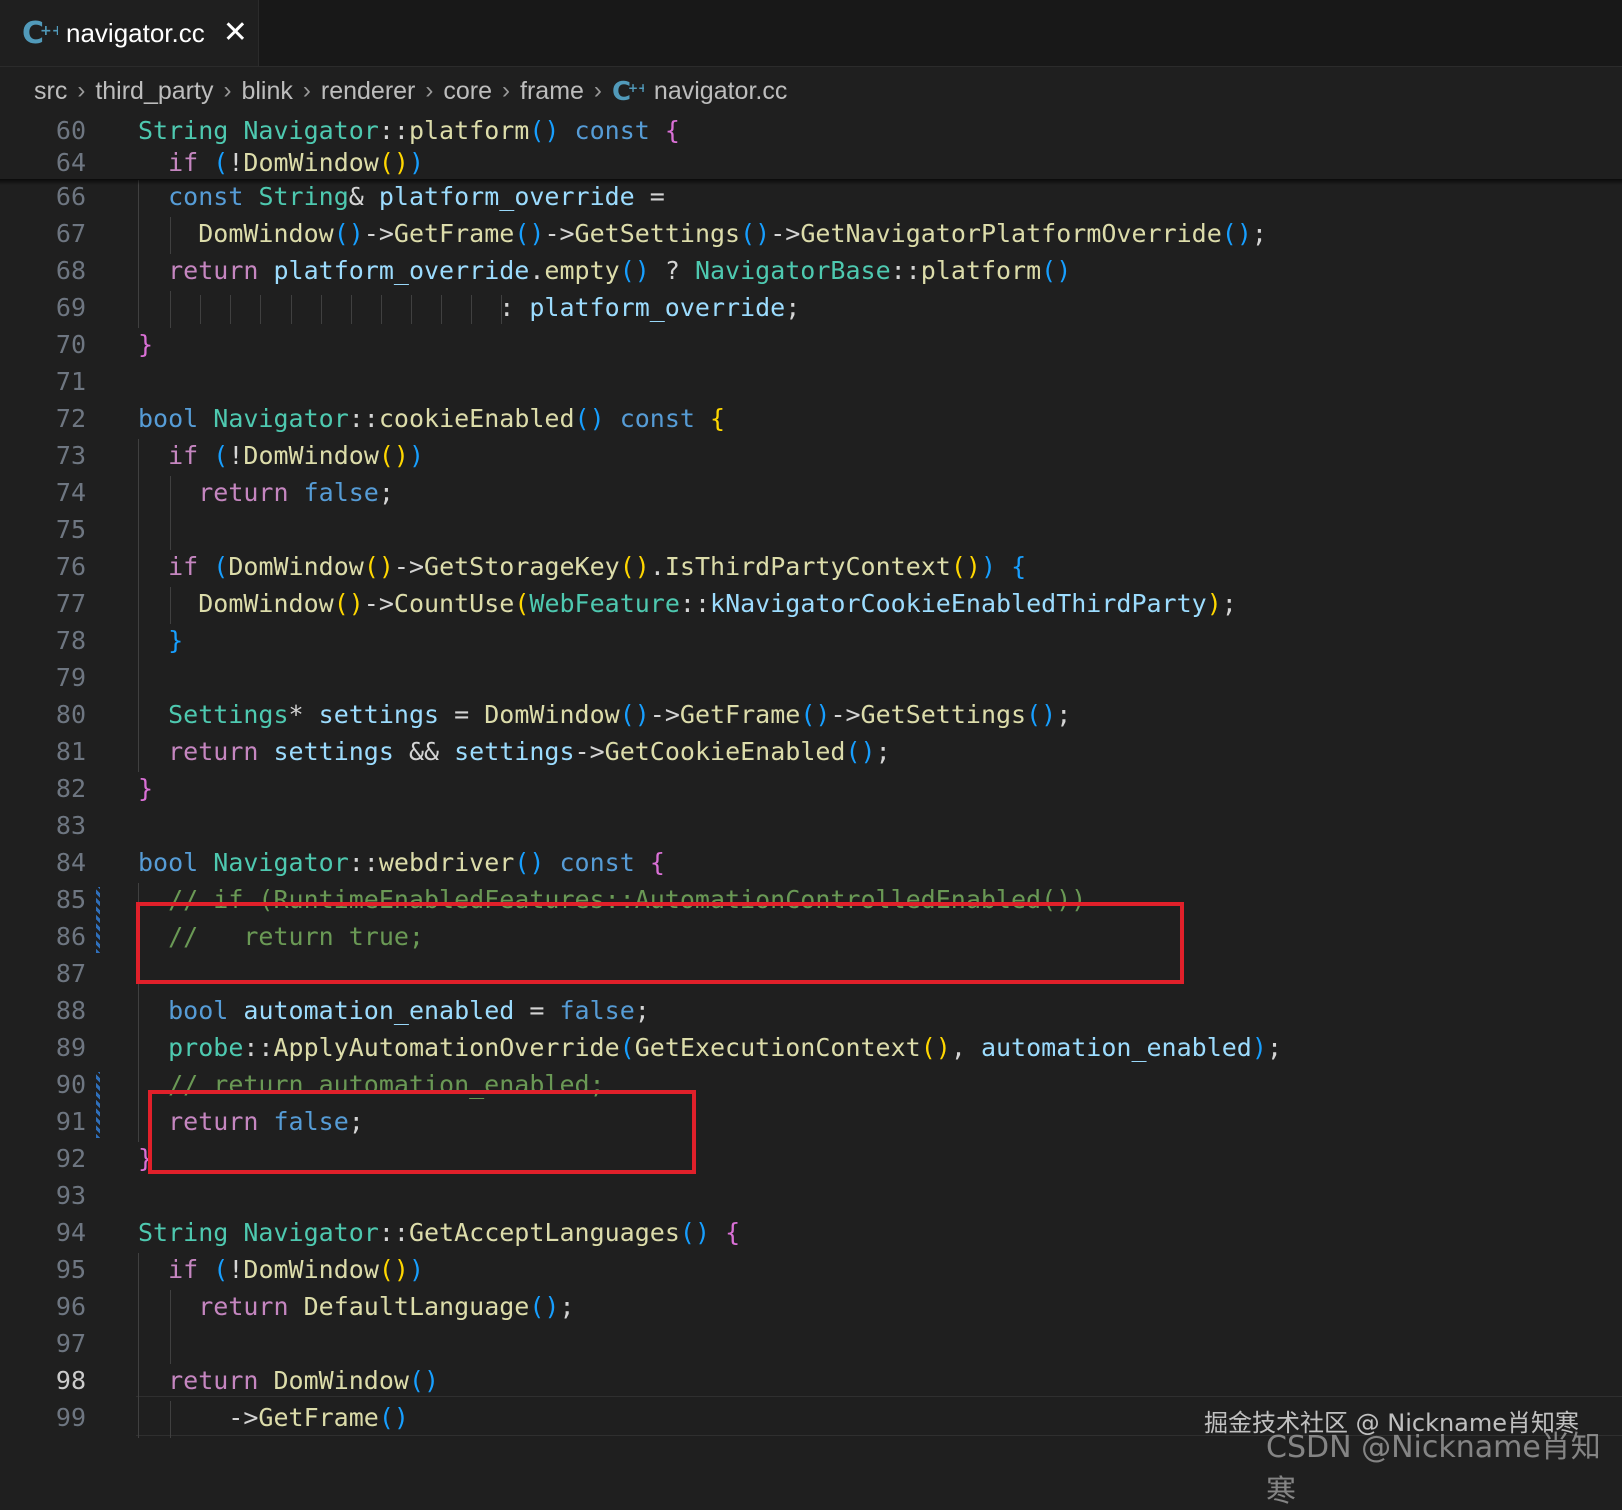 This screenshot has width=1622, height=1510. Describe the element at coordinates (70, 344) in the screenshot. I see `line-number: 70` at that location.